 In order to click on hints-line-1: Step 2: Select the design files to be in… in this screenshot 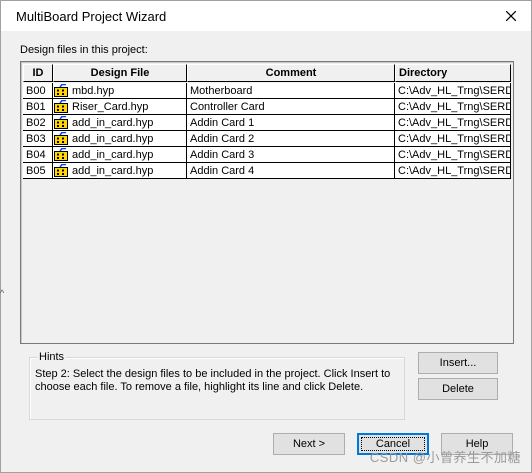, I will do `click(213, 374)`.